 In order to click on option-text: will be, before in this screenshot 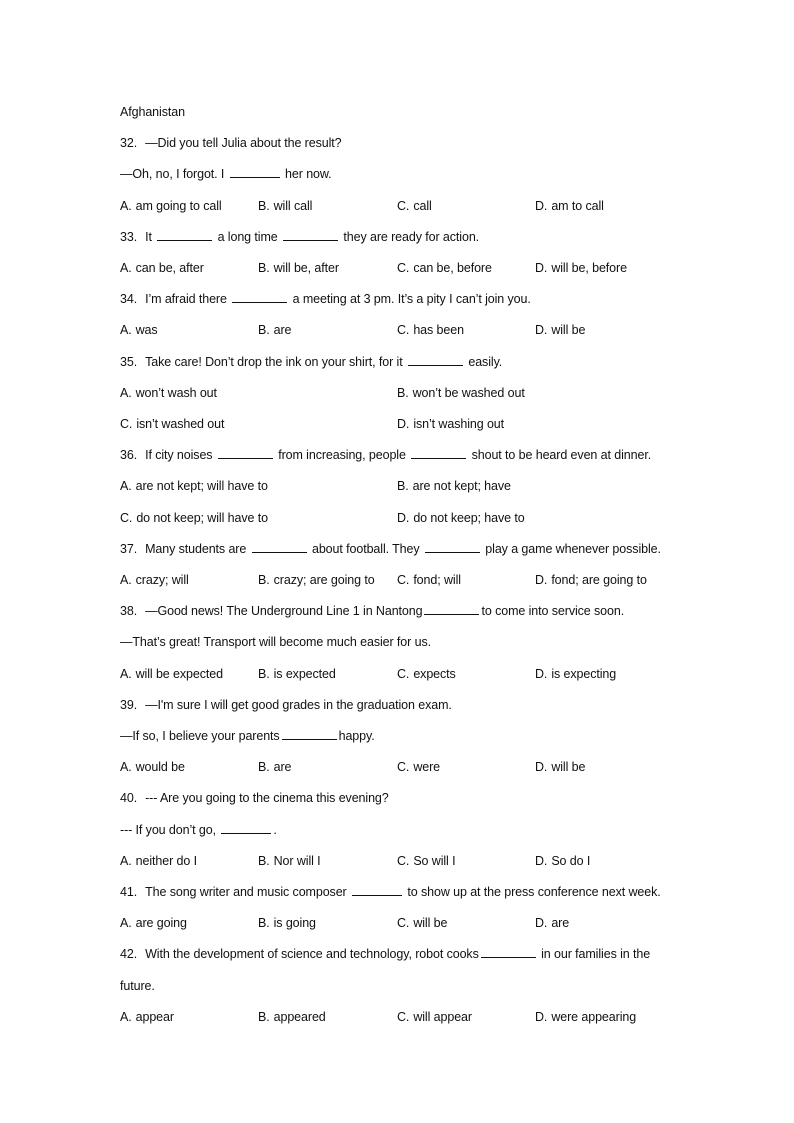, I will do `click(589, 268)`.